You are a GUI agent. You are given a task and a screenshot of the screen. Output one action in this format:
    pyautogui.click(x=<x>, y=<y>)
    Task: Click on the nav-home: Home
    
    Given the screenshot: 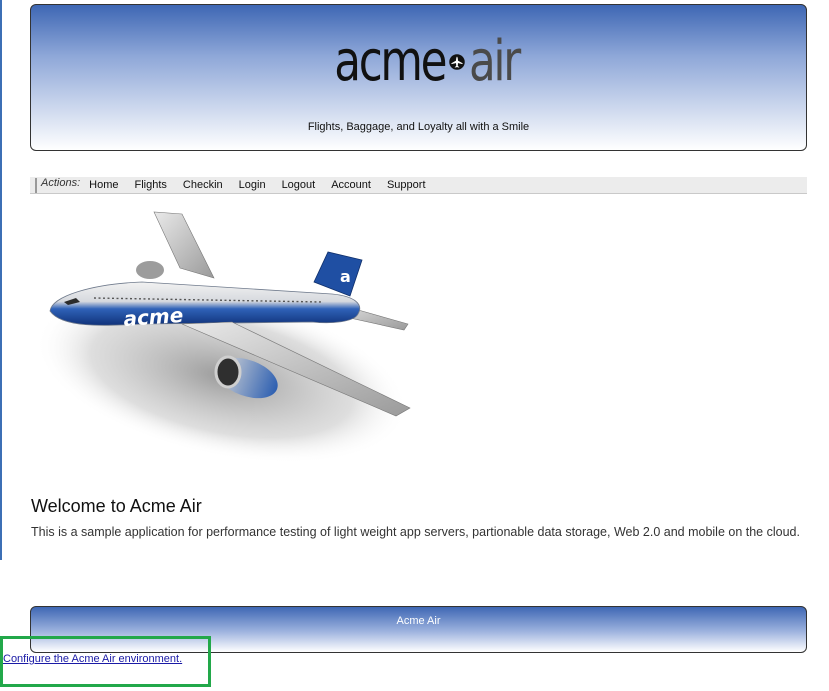 What is the action you would take?
    pyautogui.click(x=103, y=185)
    